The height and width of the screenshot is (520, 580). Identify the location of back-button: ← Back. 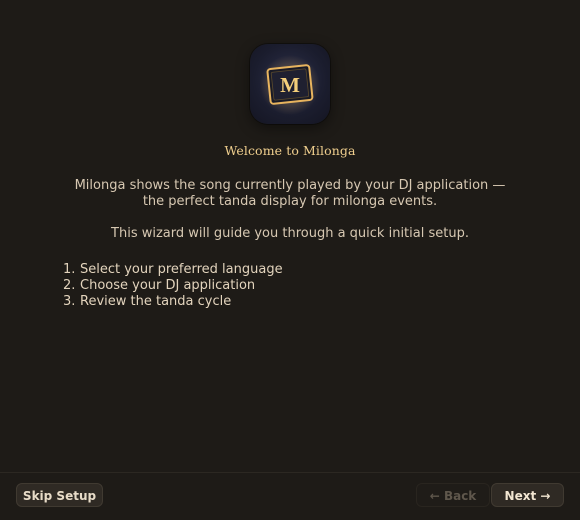
(453, 495).